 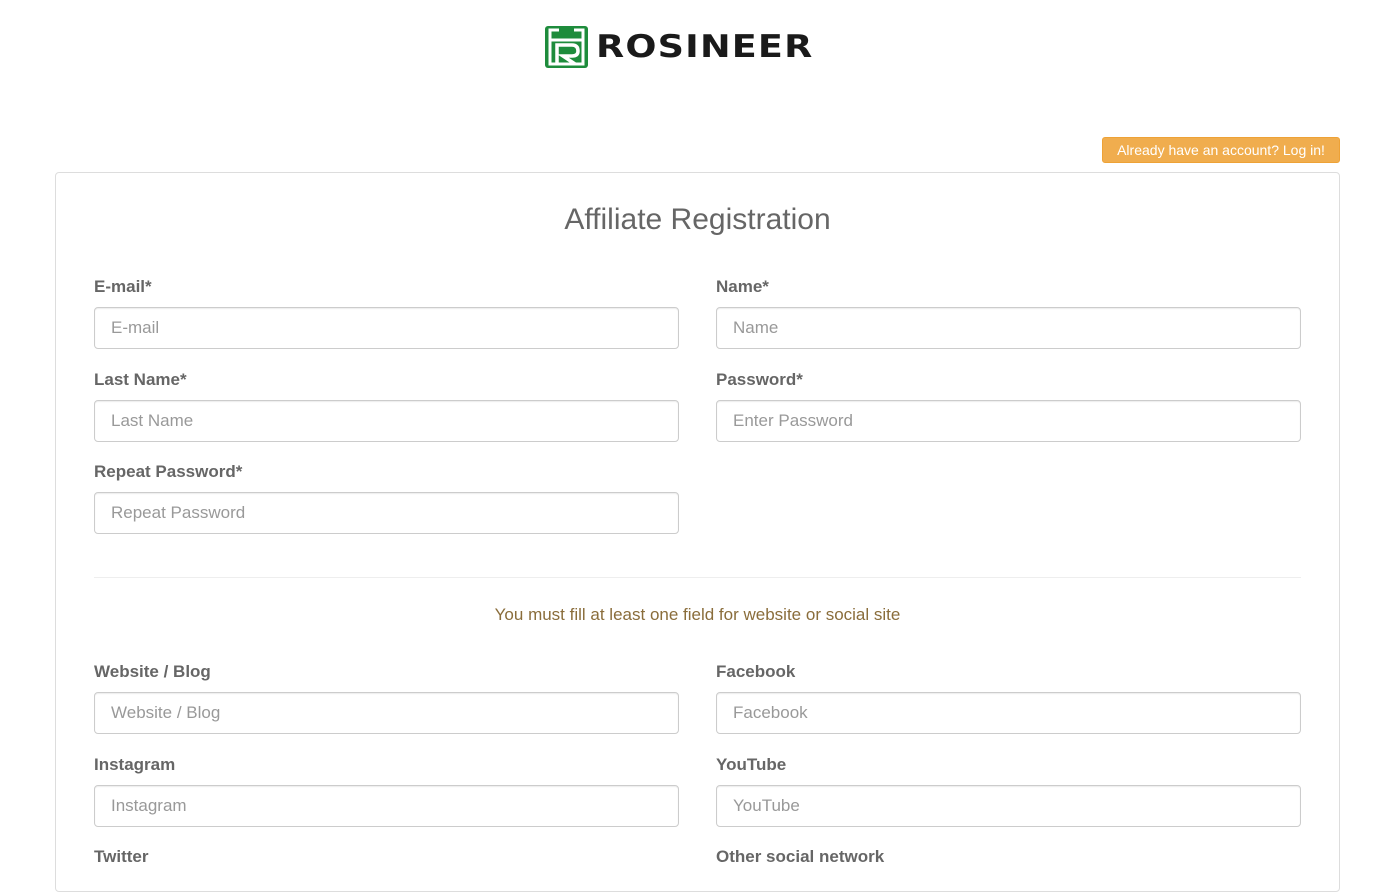 I want to click on repeat-password-group: Repeat Password*, so click(x=386, y=498).